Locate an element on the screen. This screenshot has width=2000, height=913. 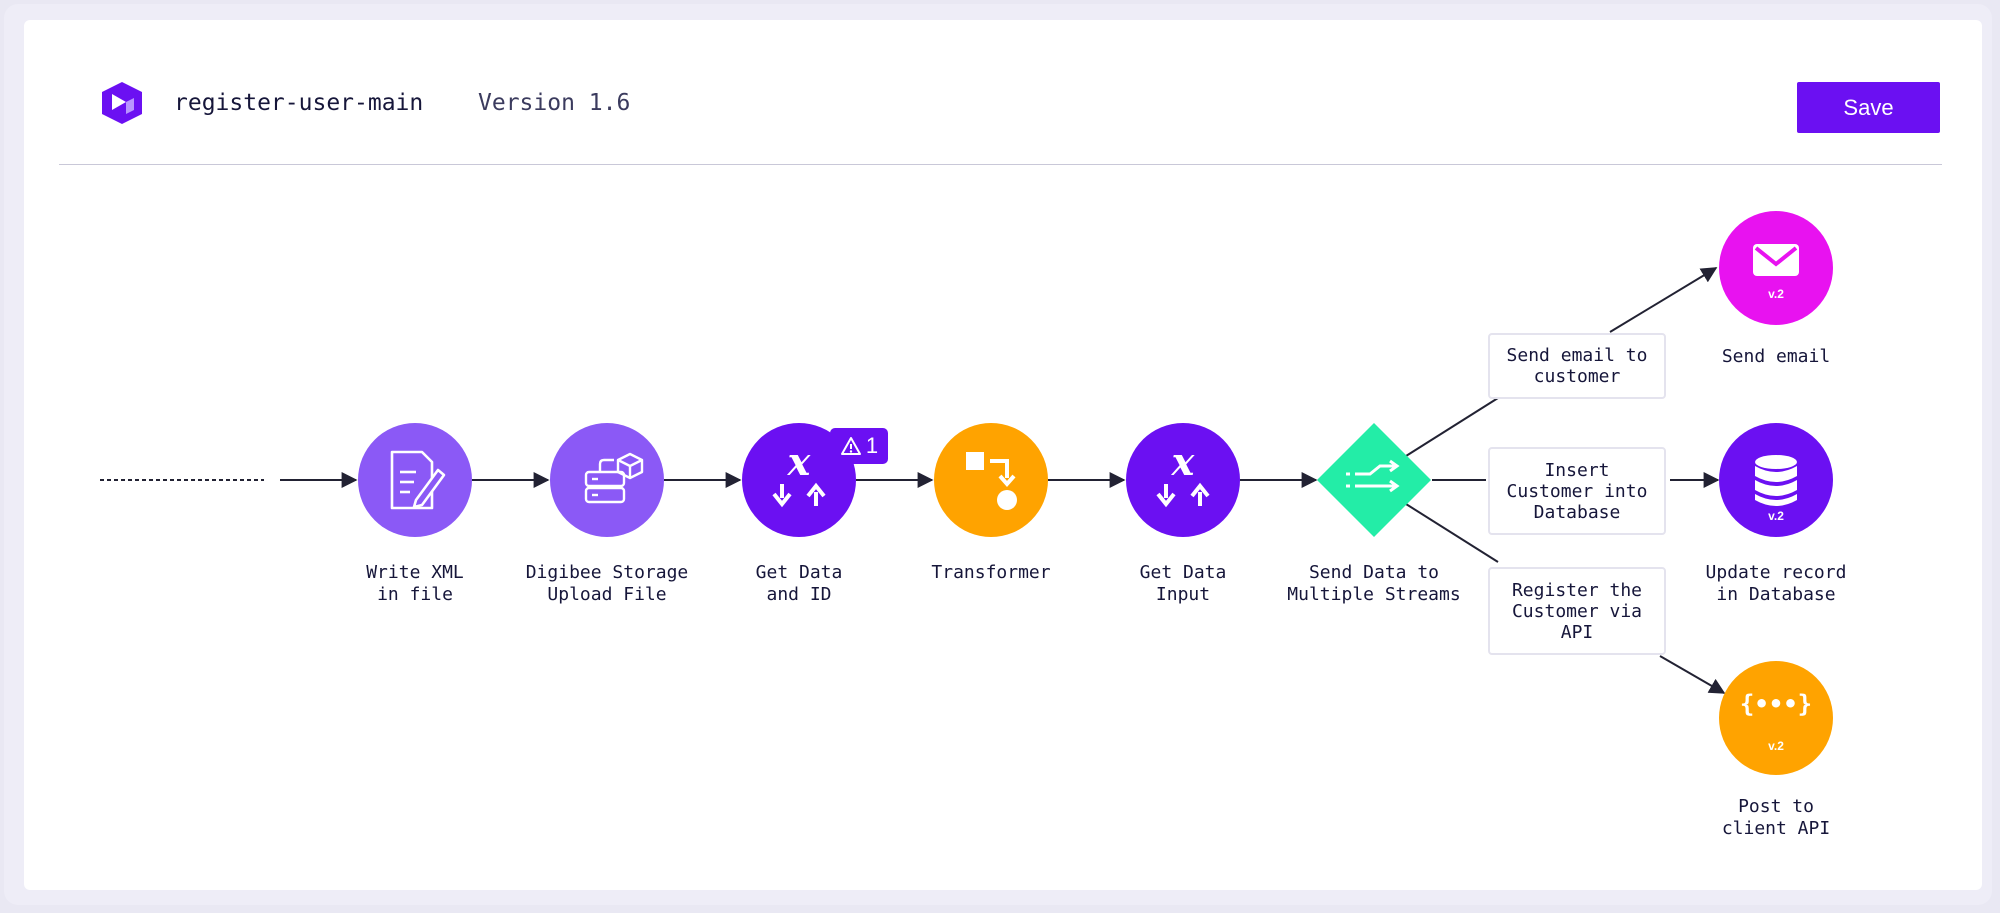
target-update-database: v.2 is located at coordinates (1776, 480).